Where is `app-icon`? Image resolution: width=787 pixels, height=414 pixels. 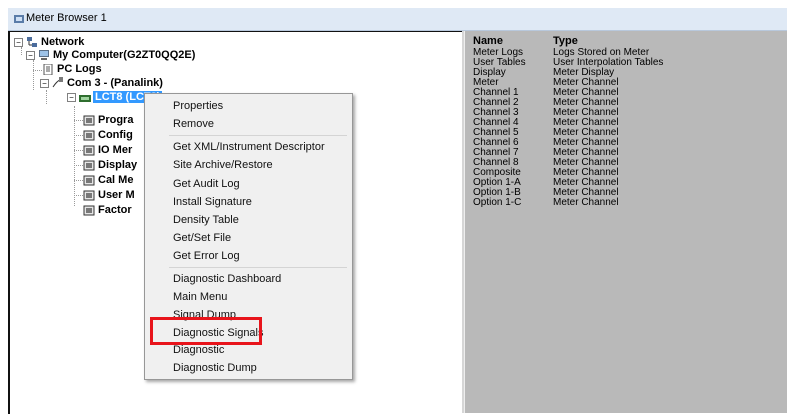 app-icon is located at coordinates (19, 19).